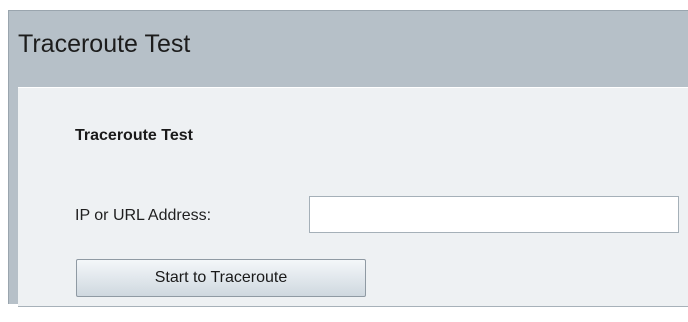 The width and height of the screenshot is (688, 322). What do you see at coordinates (494, 214) in the screenshot?
I see `address-input` at bounding box center [494, 214].